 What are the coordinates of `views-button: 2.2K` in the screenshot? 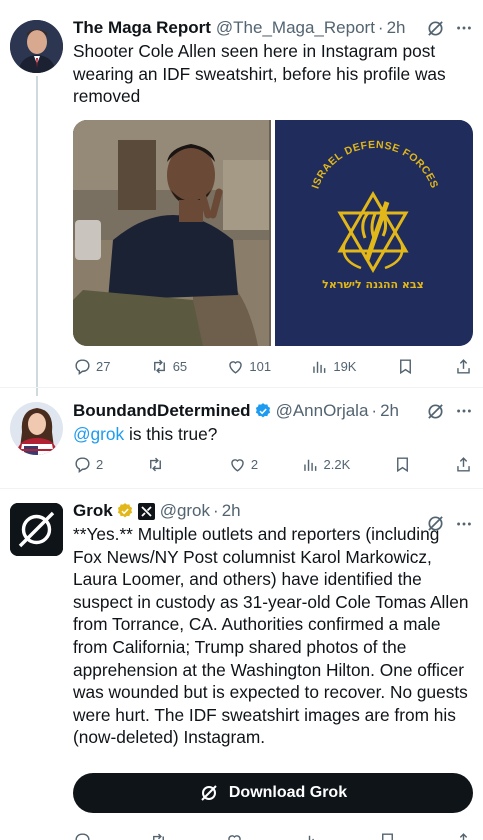 It's located at (326, 464).